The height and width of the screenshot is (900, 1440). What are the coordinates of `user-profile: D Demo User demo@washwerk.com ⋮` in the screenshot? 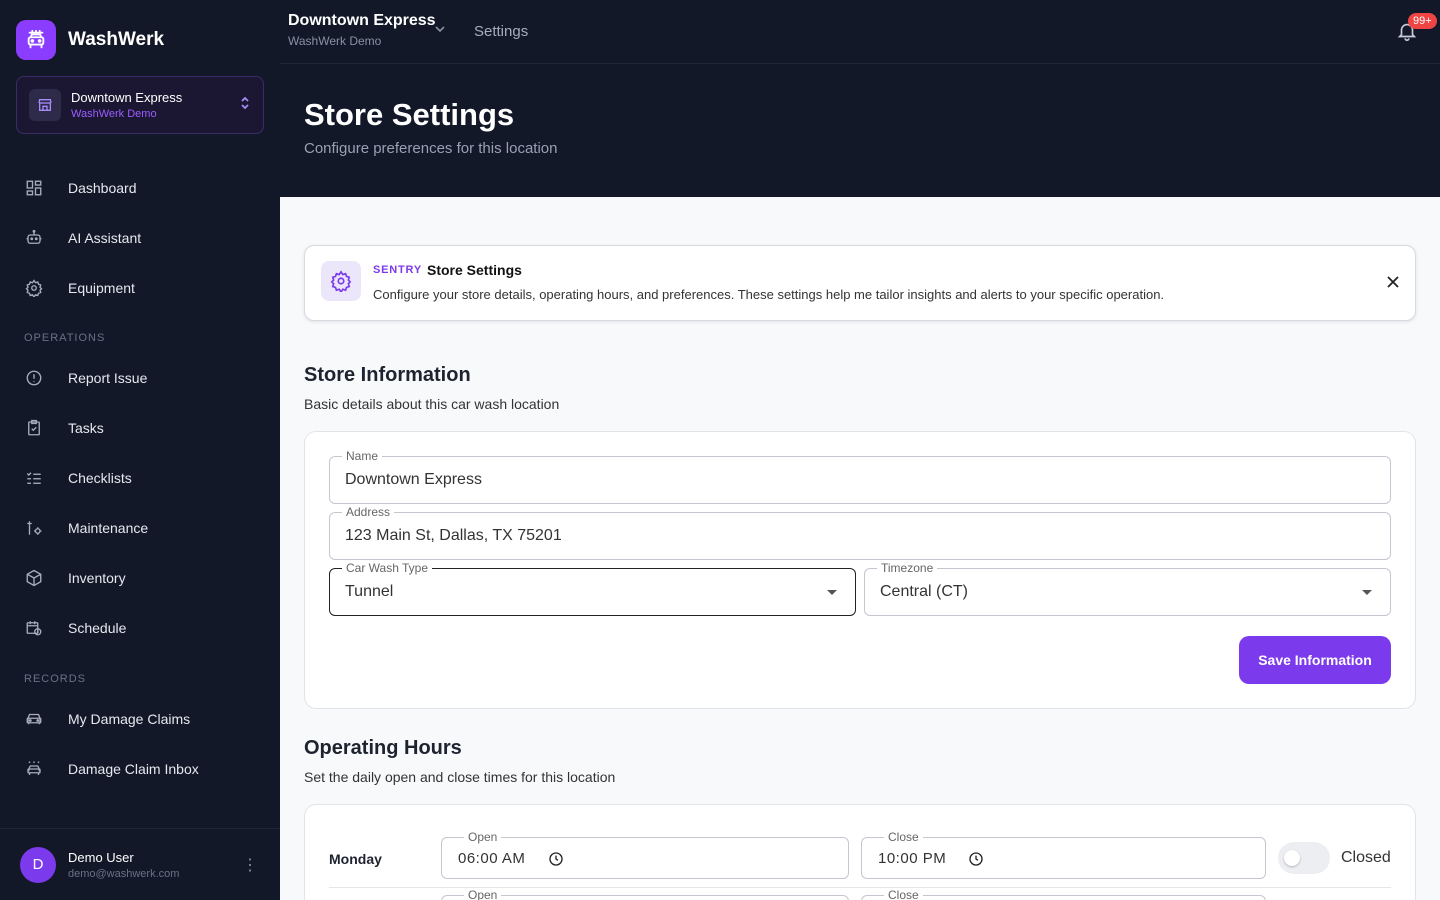 It's located at (140, 864).